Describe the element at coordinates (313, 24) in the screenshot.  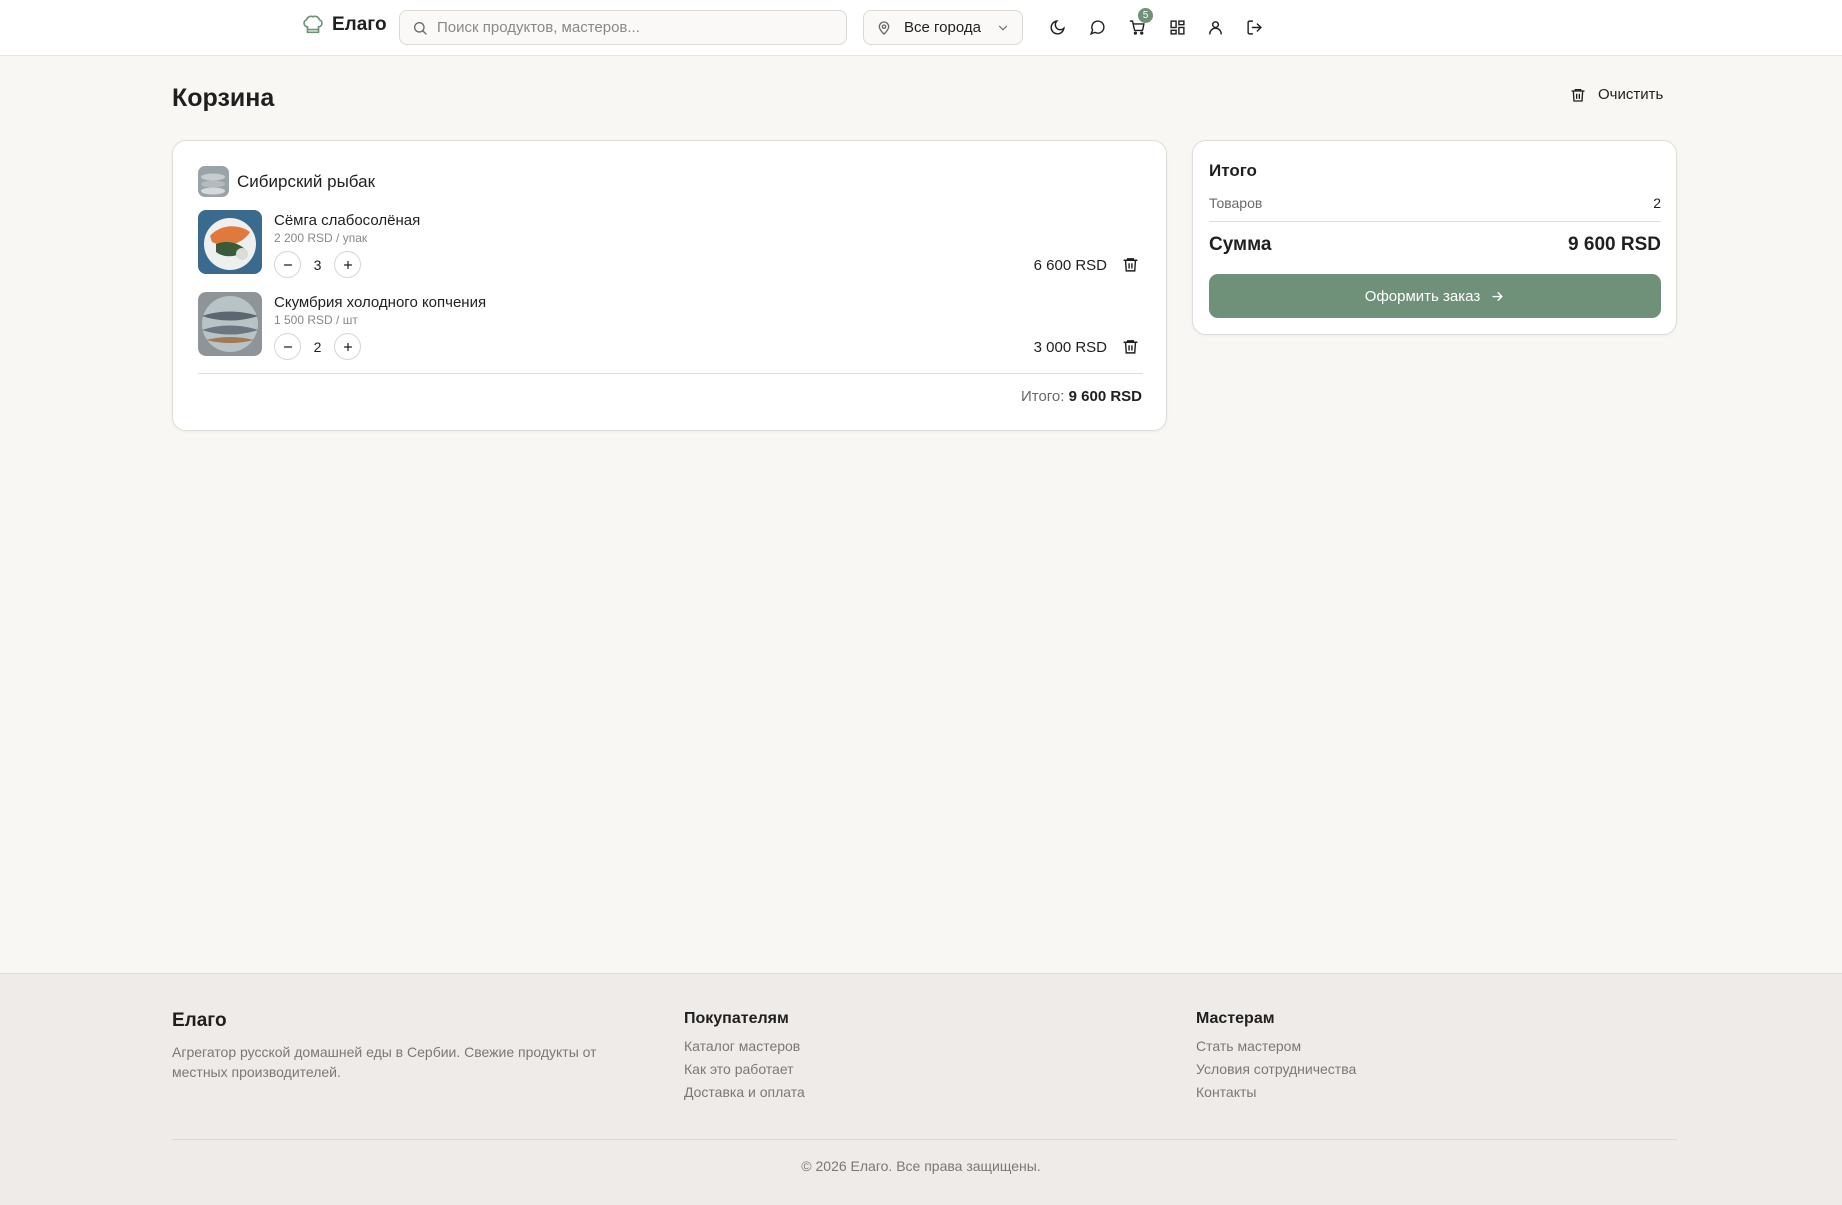
I see `chef-hat-icon` at that location.